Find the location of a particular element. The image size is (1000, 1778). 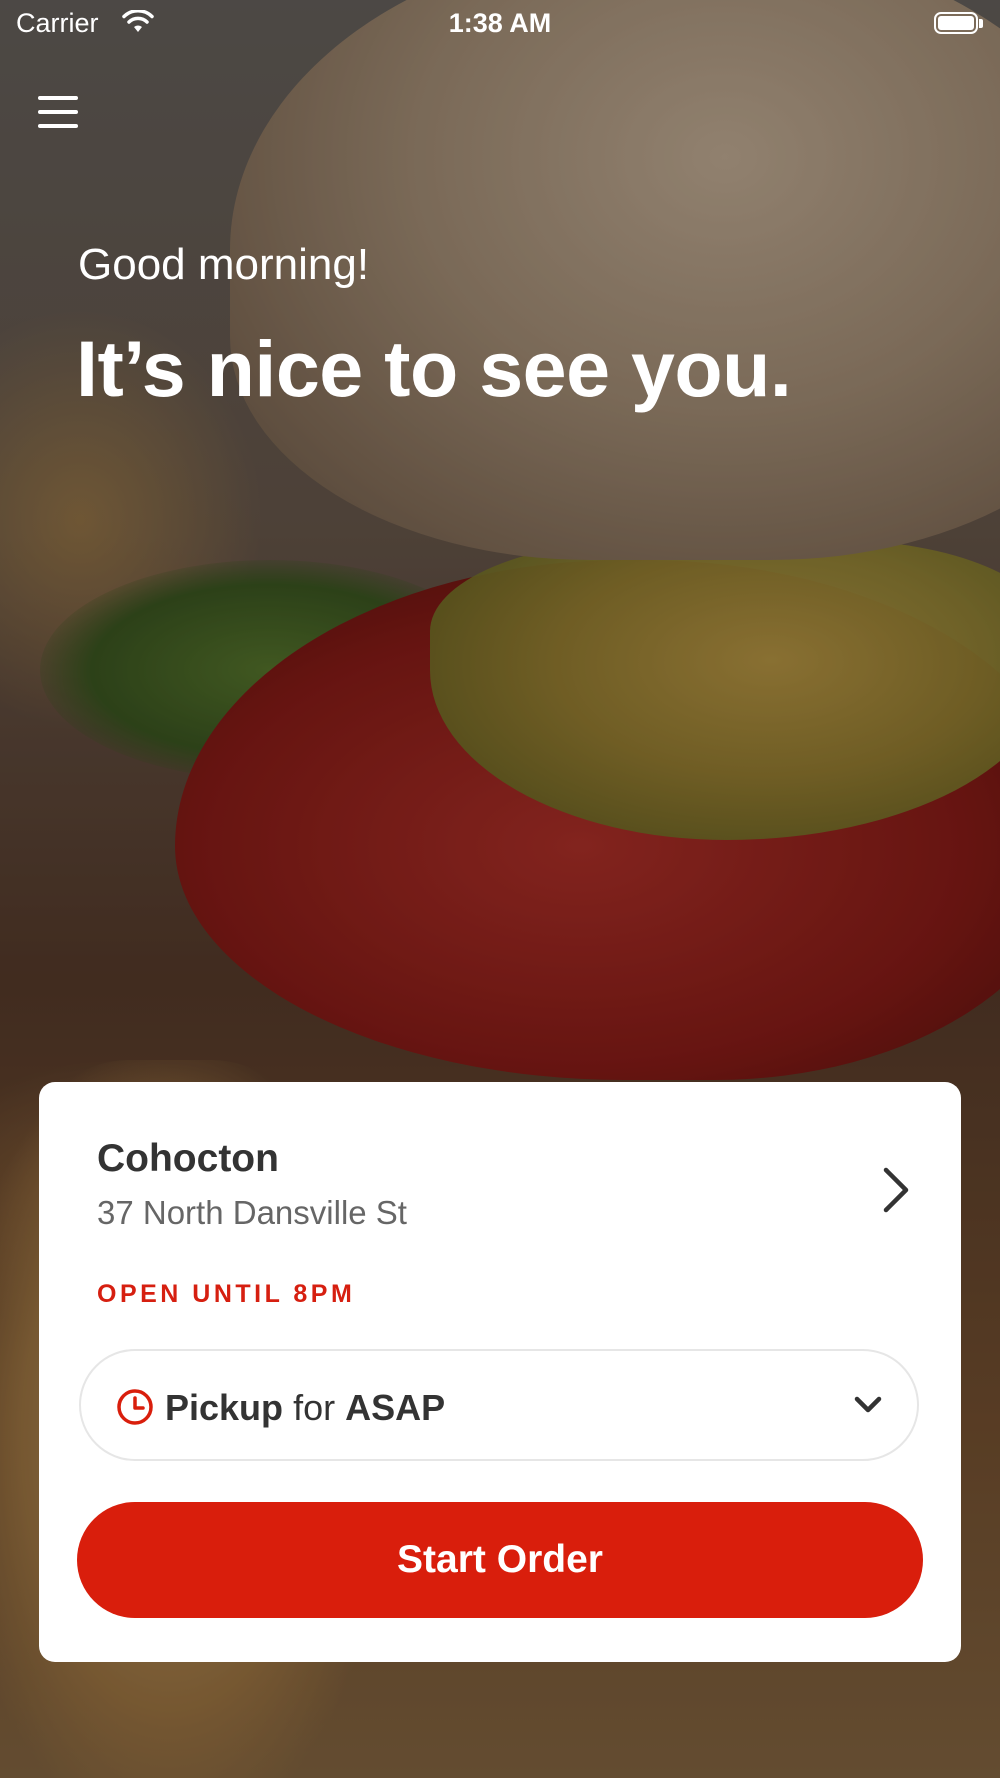

hamburger-menu-icon is located at coordinates (58, 112).